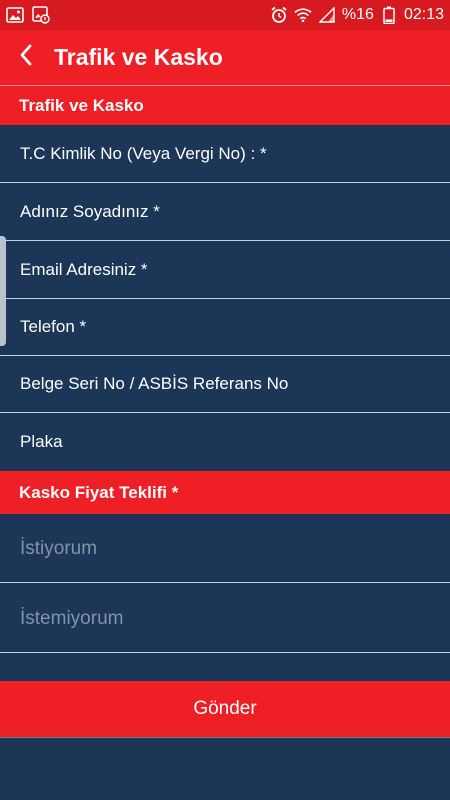 This screenshot has width=450, height=800. What do you see at coordinates (225, 492) in the screenshot?
I see `section-header-kasko-quote: Kasko Fiyat Teklifi *` at bounding box center [225, 492].